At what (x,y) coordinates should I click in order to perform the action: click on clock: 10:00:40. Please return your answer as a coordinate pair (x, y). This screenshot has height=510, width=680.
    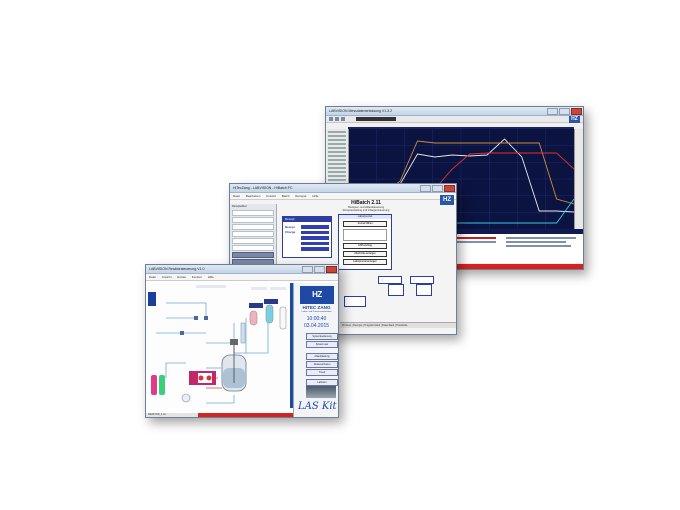
    Looking at the image, I should click on (316, 319).